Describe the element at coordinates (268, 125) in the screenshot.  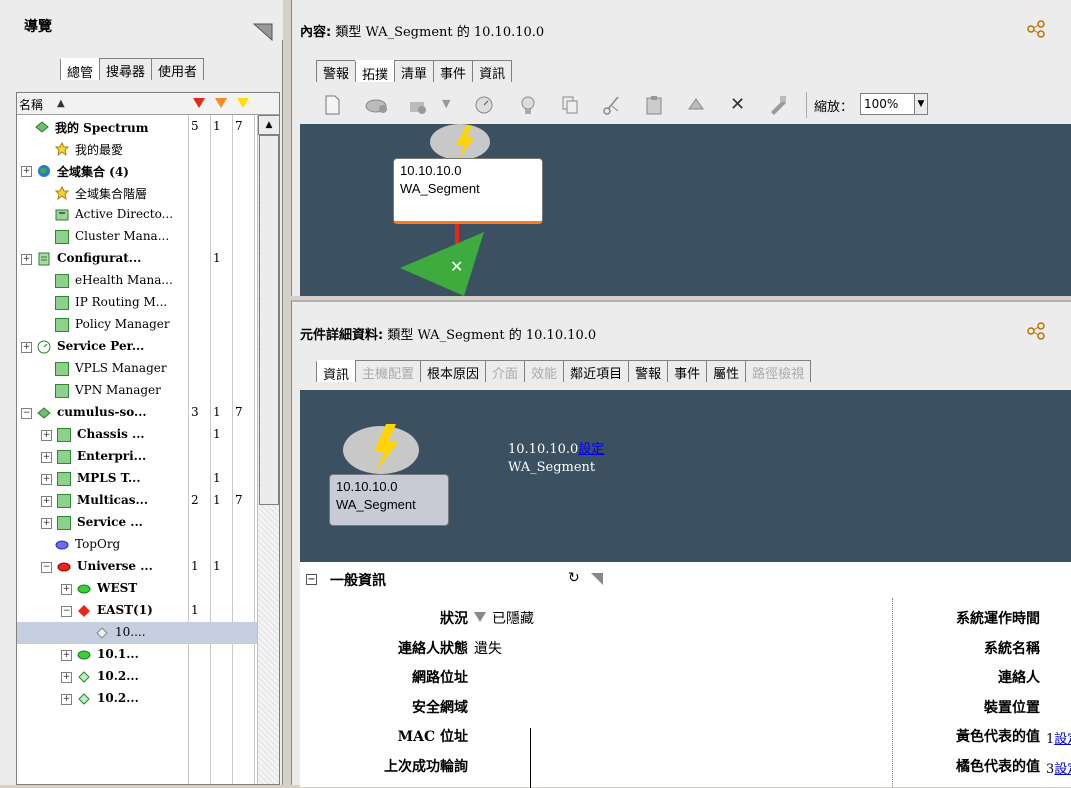
I see `scroll-up-arrow-icon: ▲` at that location.